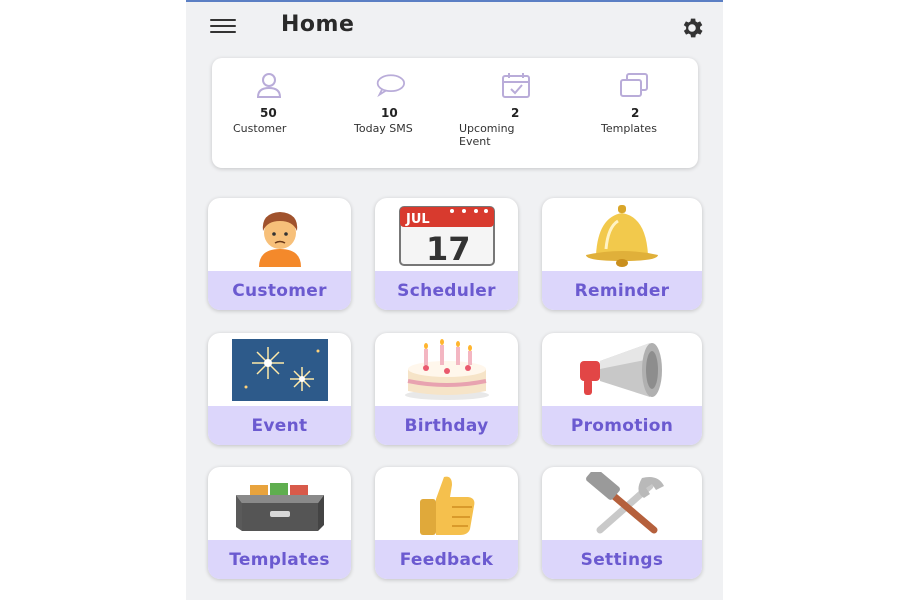 Image resolution: width=900 pixels, height=600 pixels. What do you see at coordinates (279, 369) in the screenshot?
I see `fireworks-icon` at bounding box center [279, 369].